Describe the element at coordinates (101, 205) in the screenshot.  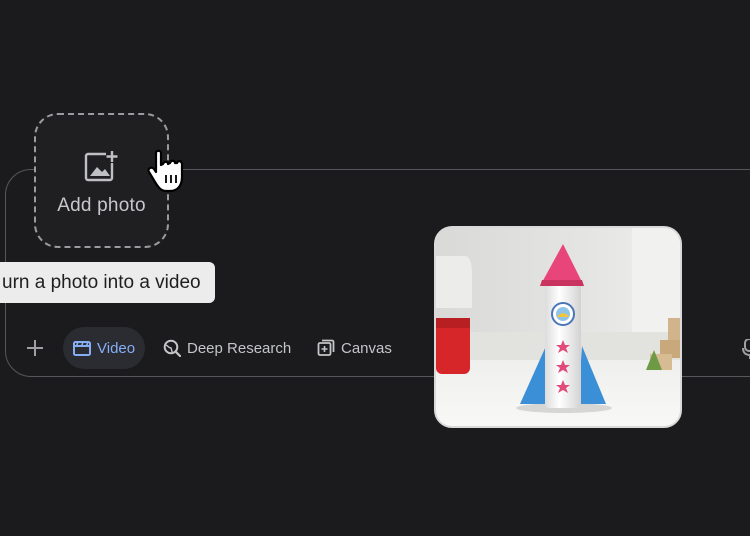
I see `add-photo-label: Add photo` at that location.